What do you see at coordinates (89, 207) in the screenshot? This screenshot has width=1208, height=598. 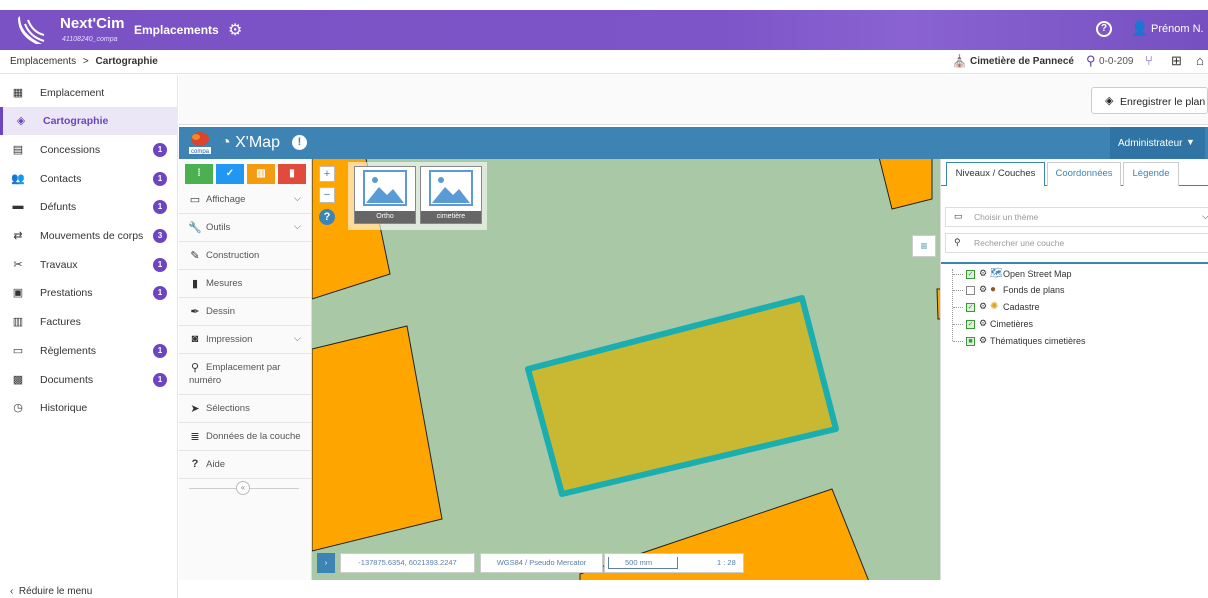 I see `sidebar-item-defunts: ▬ Défunts 1` at bounding box center [89, 207].